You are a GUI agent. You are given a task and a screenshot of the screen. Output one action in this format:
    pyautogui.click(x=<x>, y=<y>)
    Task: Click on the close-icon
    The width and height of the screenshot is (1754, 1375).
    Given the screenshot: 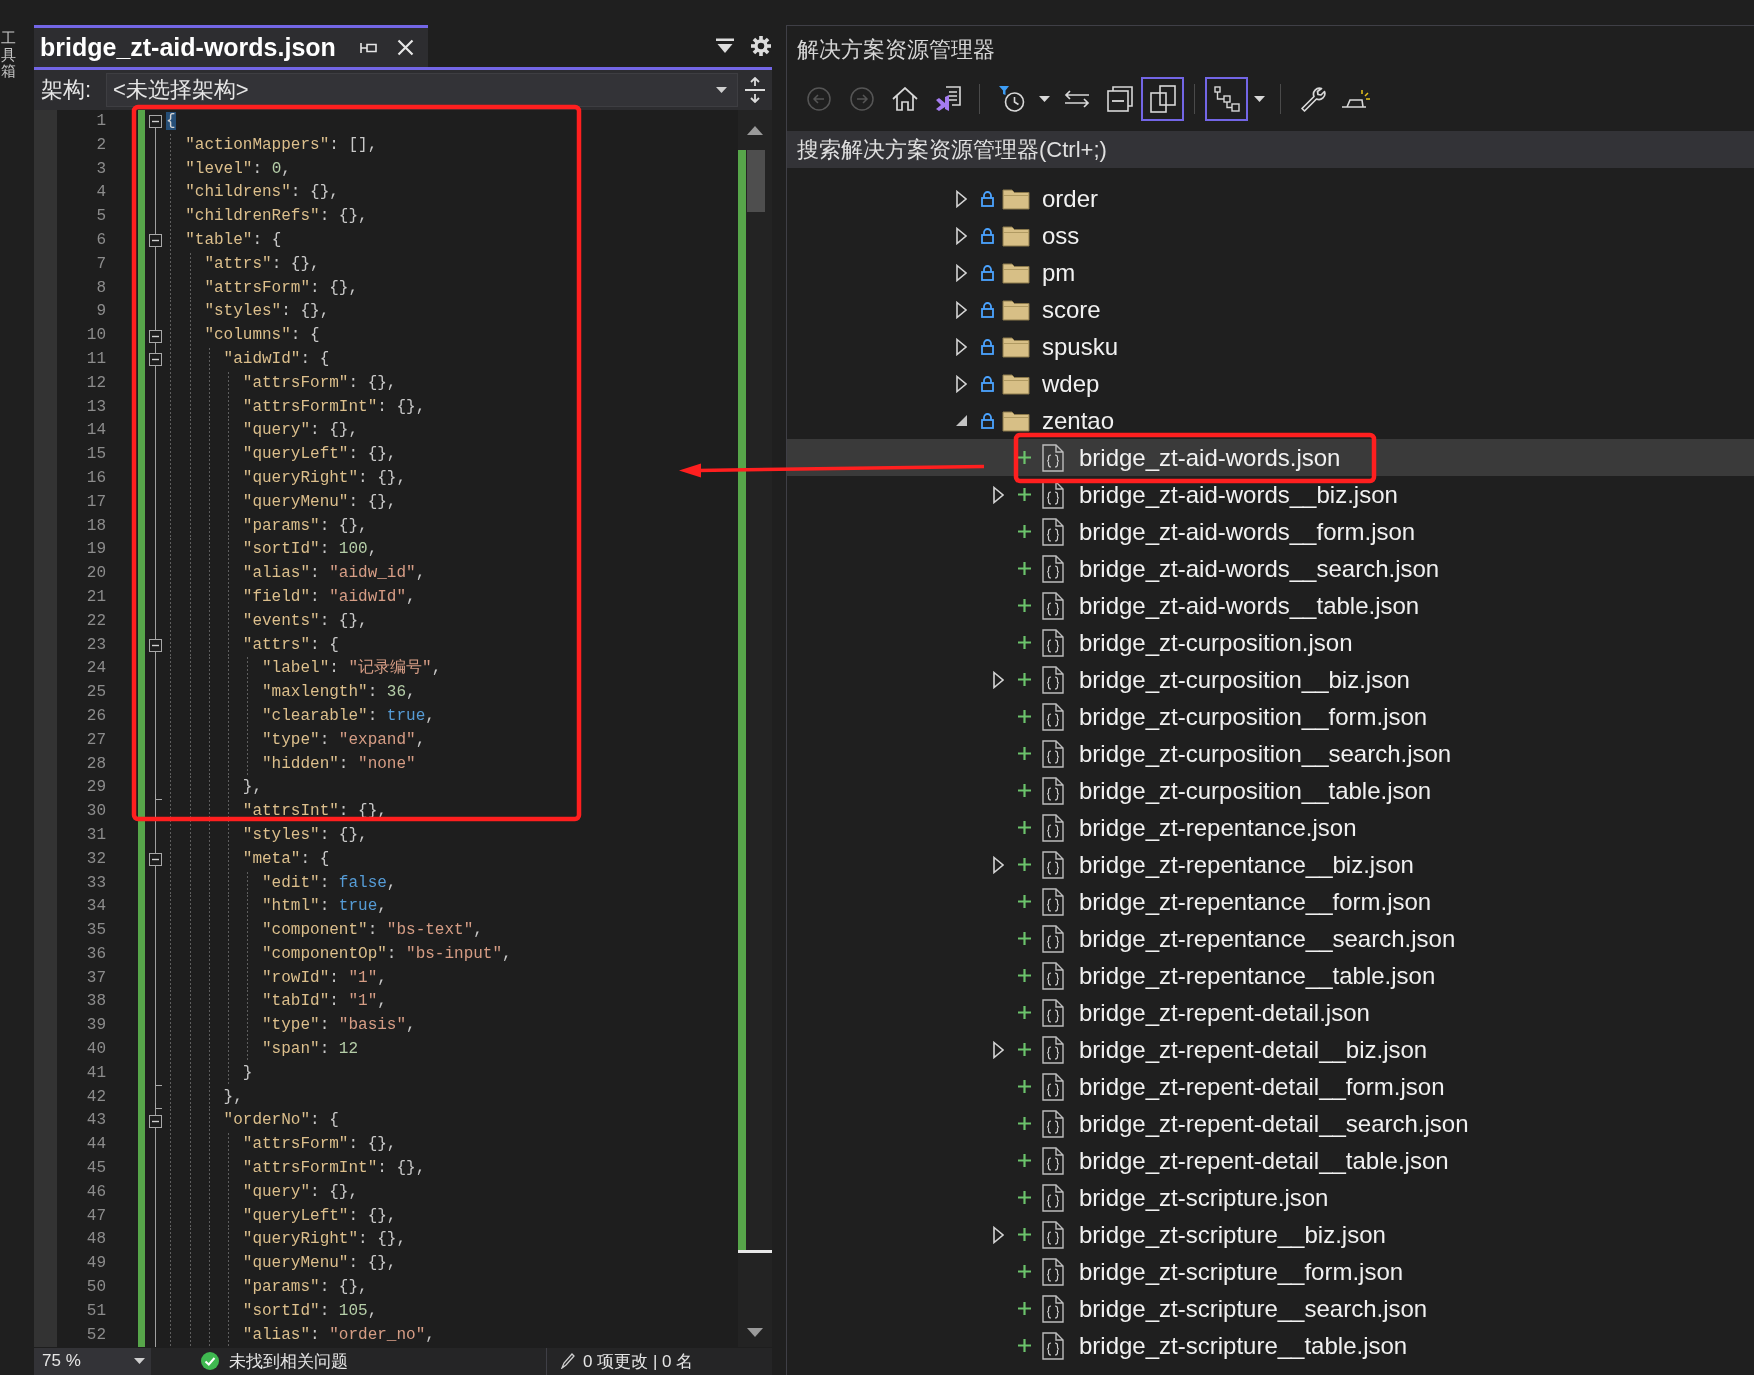 What is the action you would take?
    pyautogui.click(x=405, y=47)
    